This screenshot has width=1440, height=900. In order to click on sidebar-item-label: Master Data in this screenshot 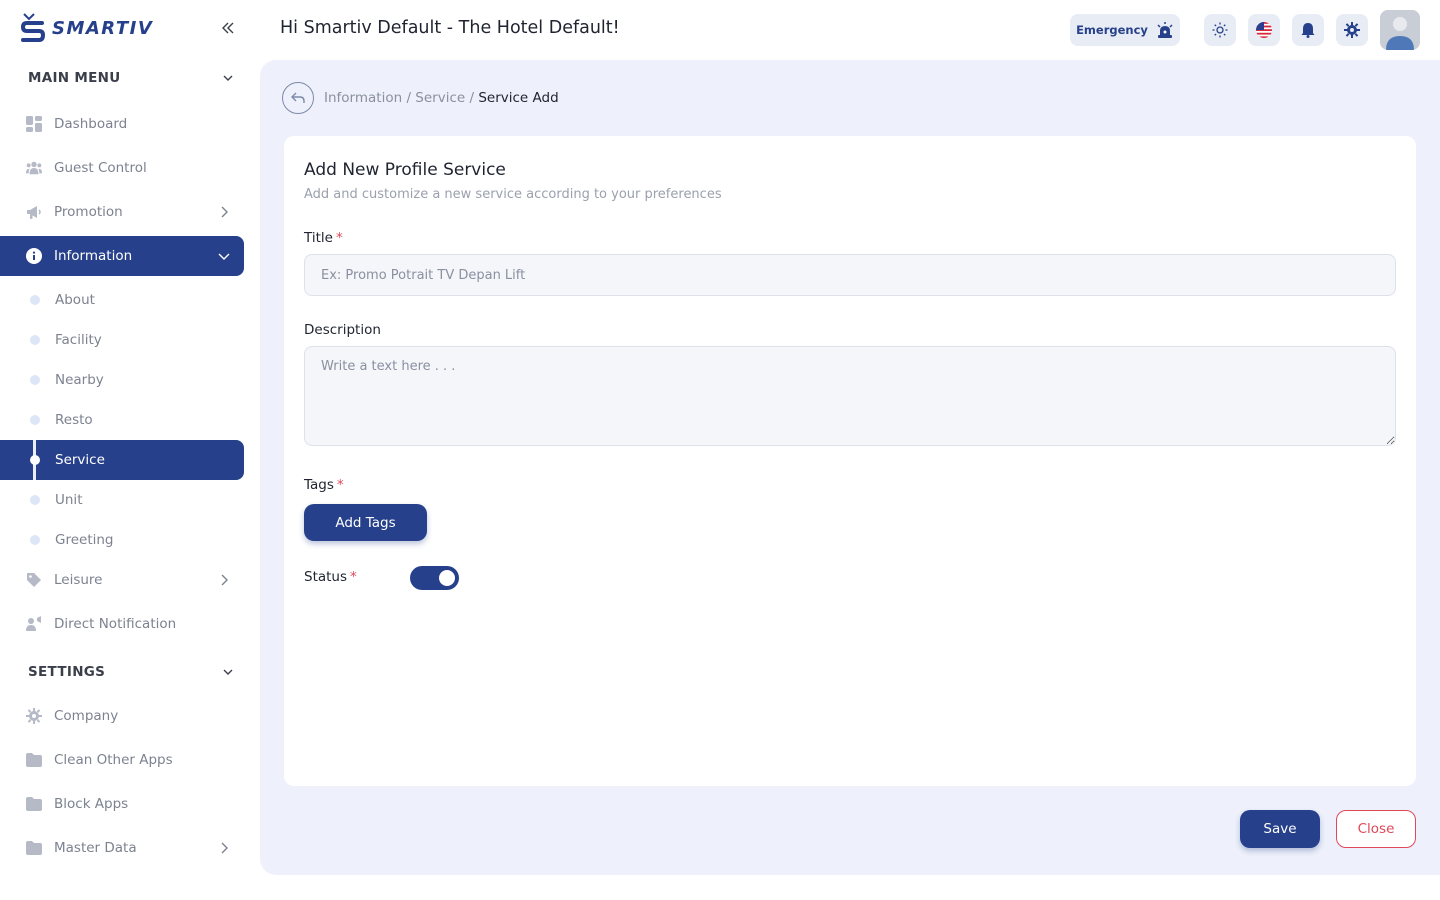, I will do `click(95, 848)`.